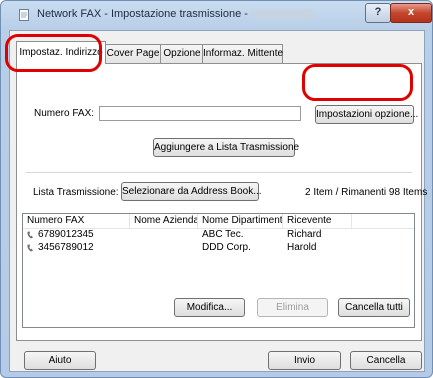  What do you see at coordinates (304, 360) in the screenshot?
I see `send-button: Invio` at bounding box center [304, 360].